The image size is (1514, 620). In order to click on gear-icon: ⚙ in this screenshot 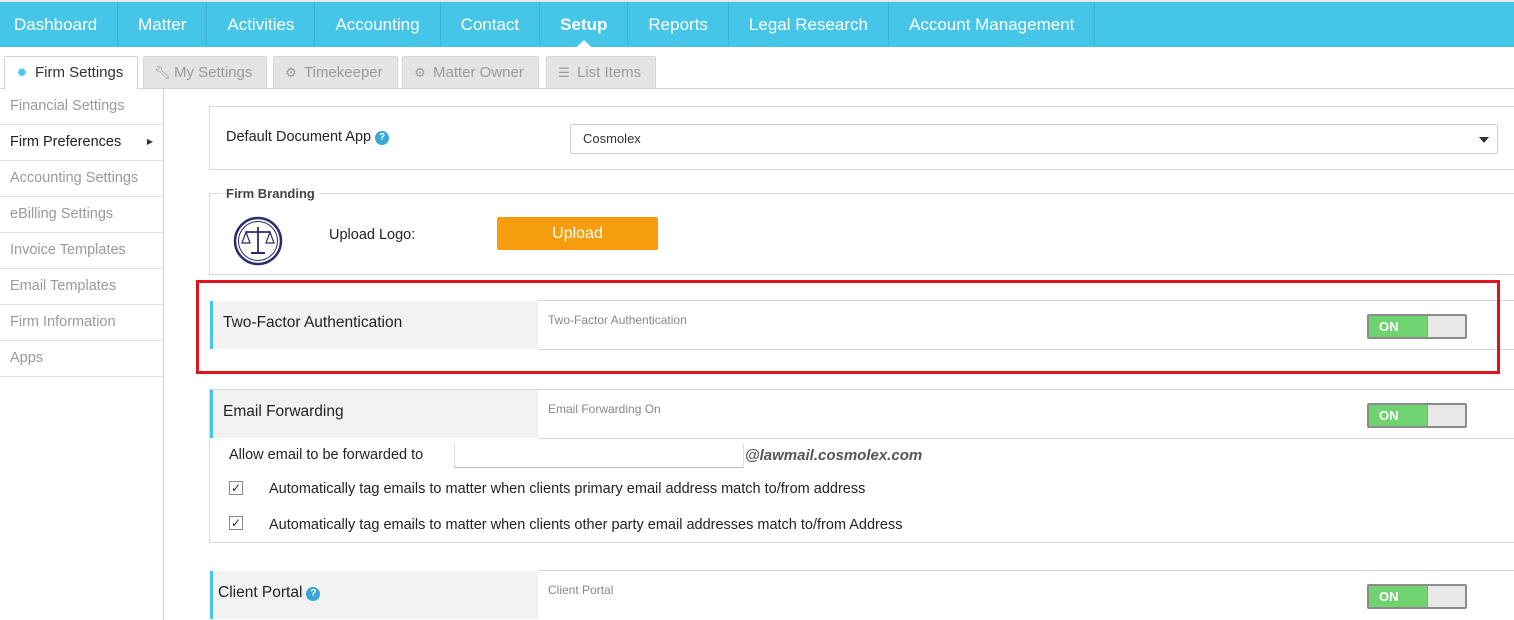, I will do `click(420, 72)`.